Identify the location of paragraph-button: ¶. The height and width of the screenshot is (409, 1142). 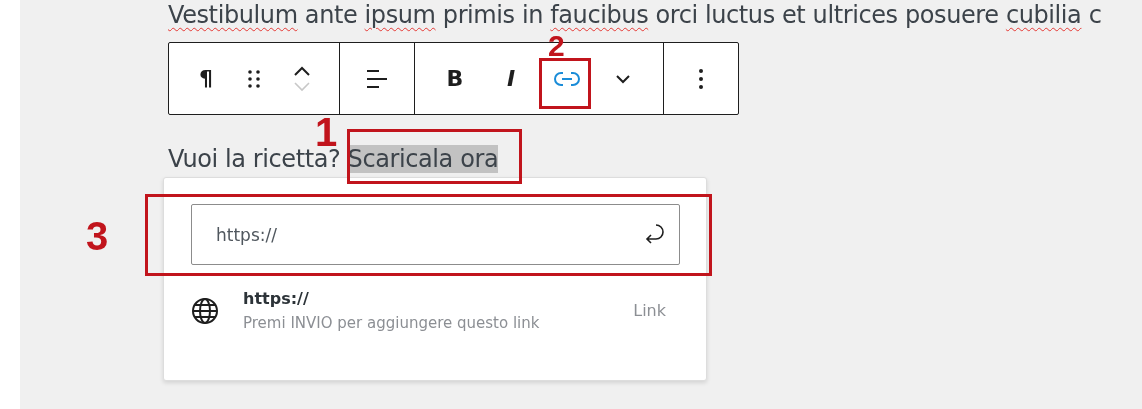
(206, 78).